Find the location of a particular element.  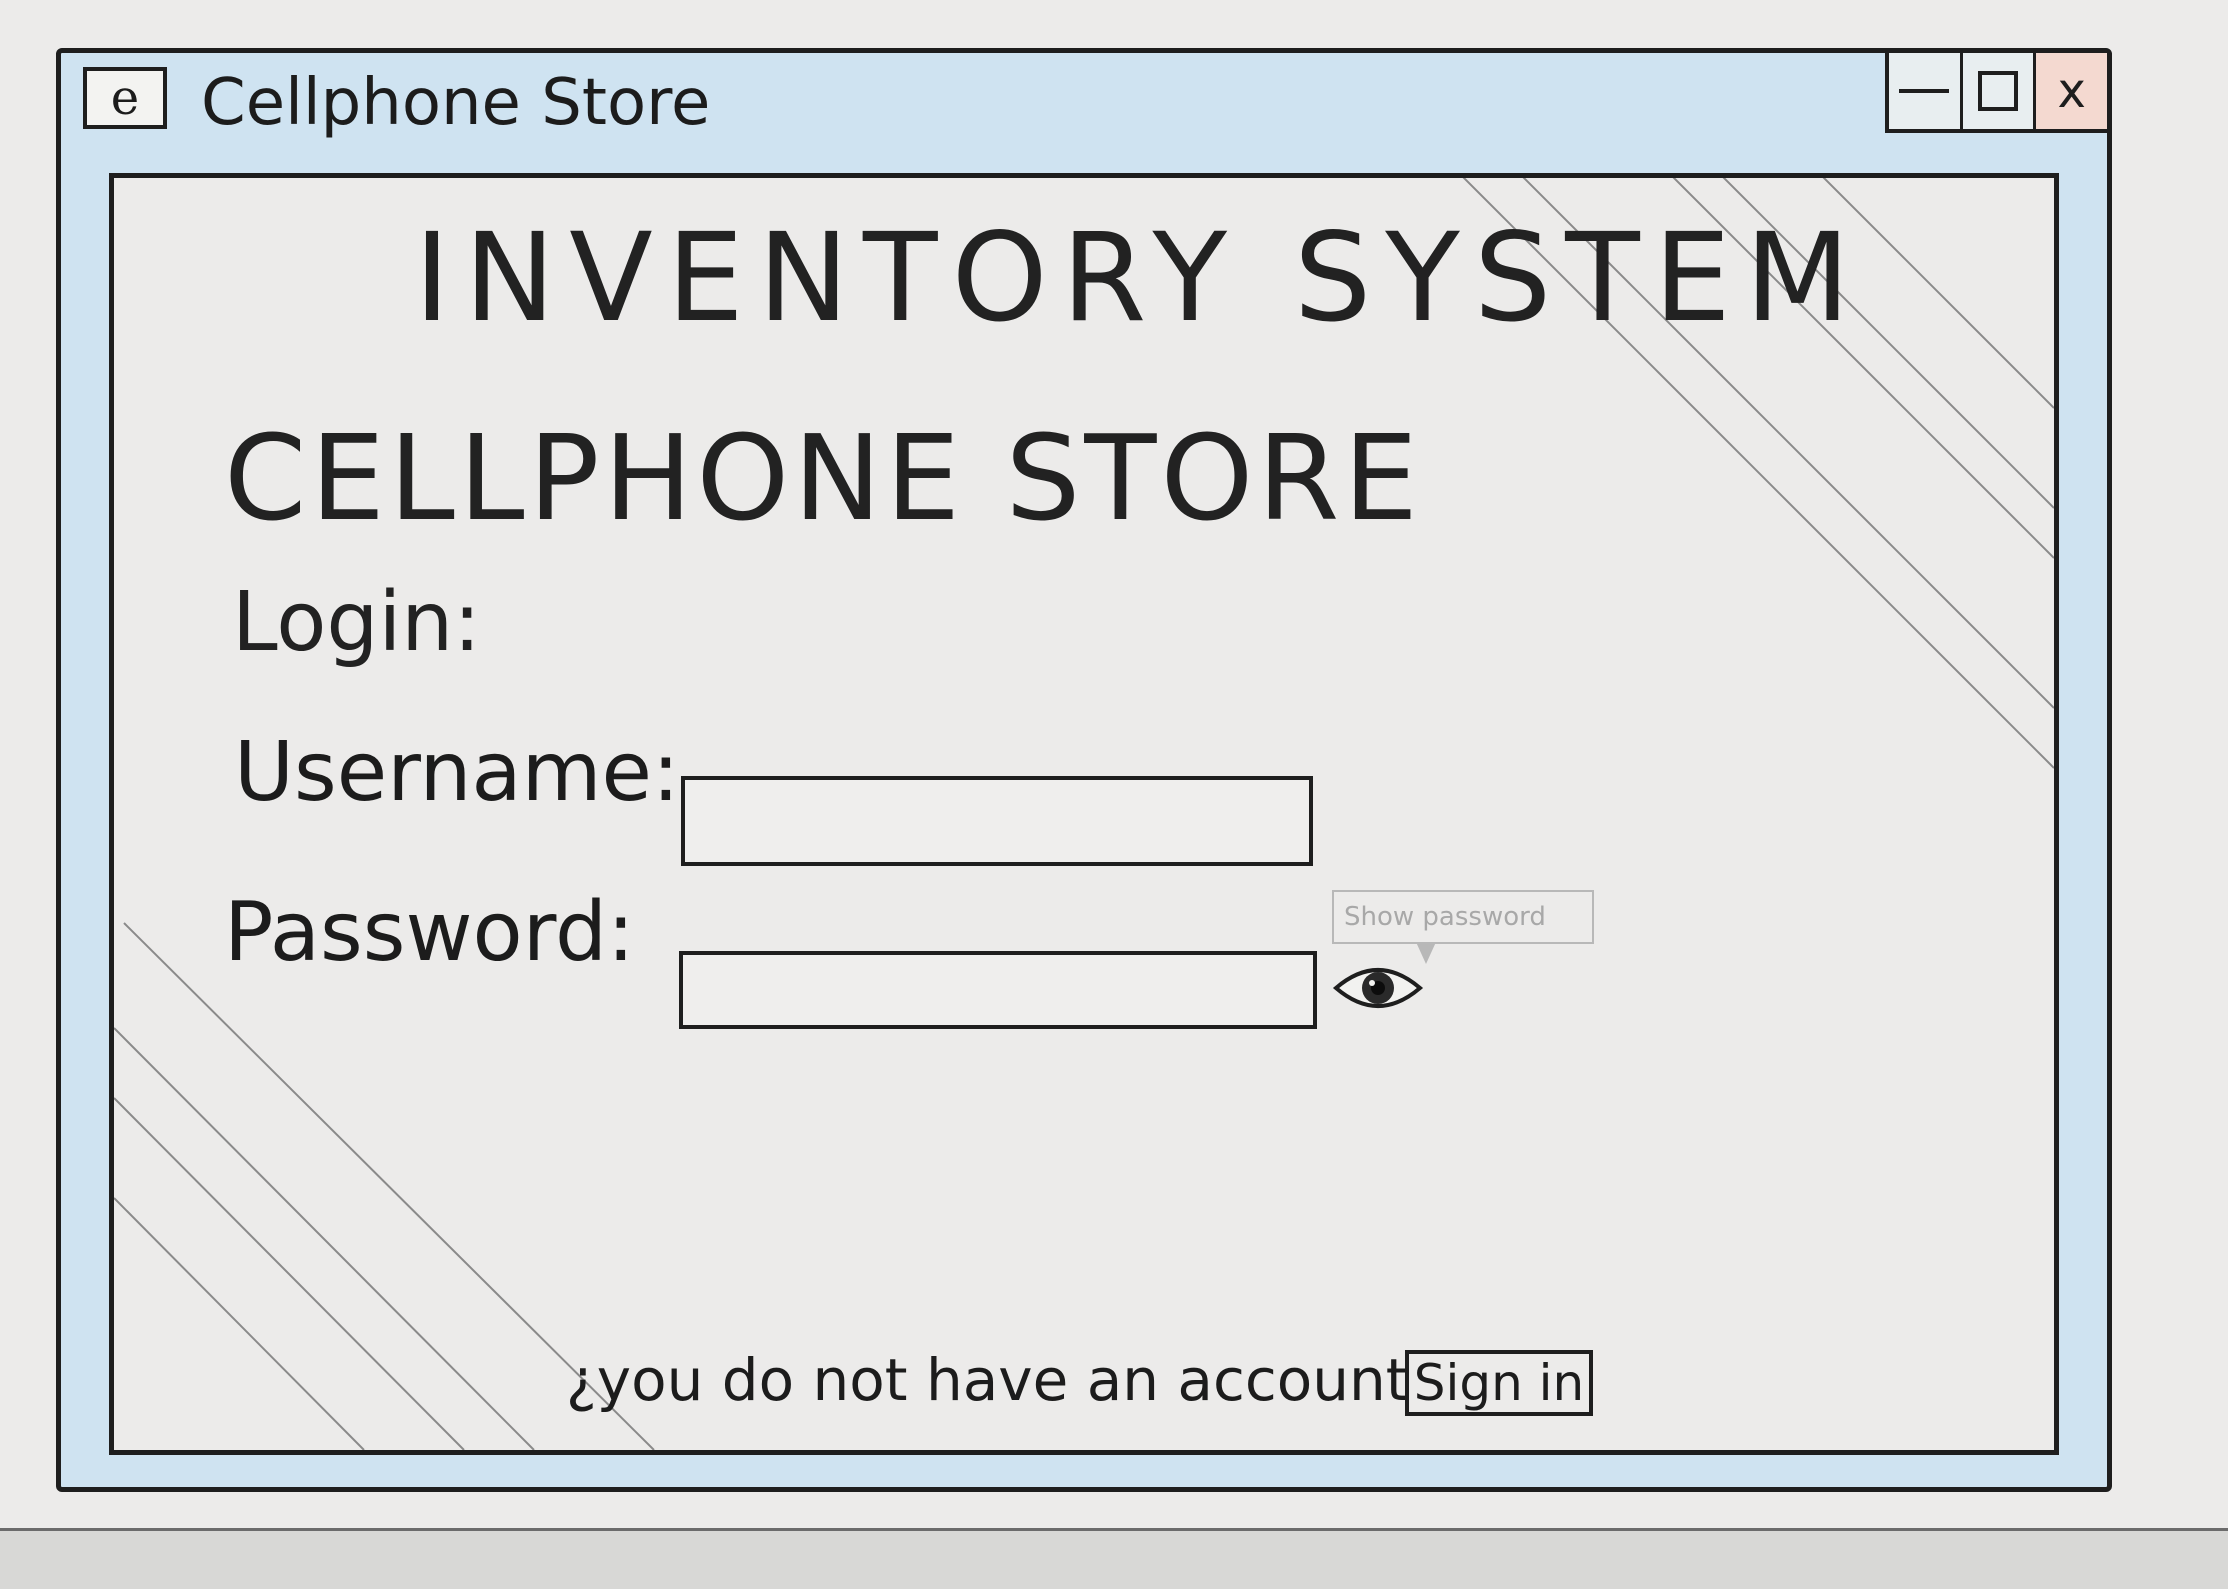

close-icon: x is located at coordinates (2071, 91).